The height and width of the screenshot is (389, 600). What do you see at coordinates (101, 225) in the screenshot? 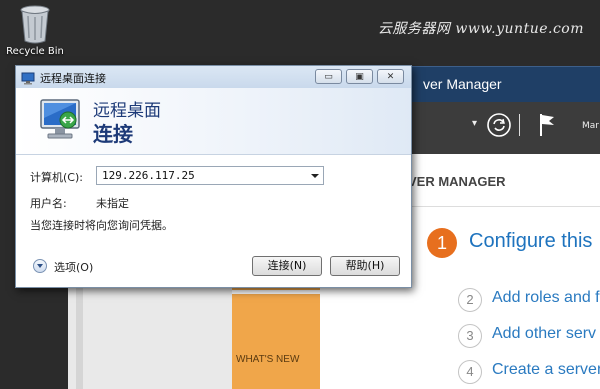
I see `credentials-note: 当您连接时将向您询问凭据。` at bounding box center [101, 225].